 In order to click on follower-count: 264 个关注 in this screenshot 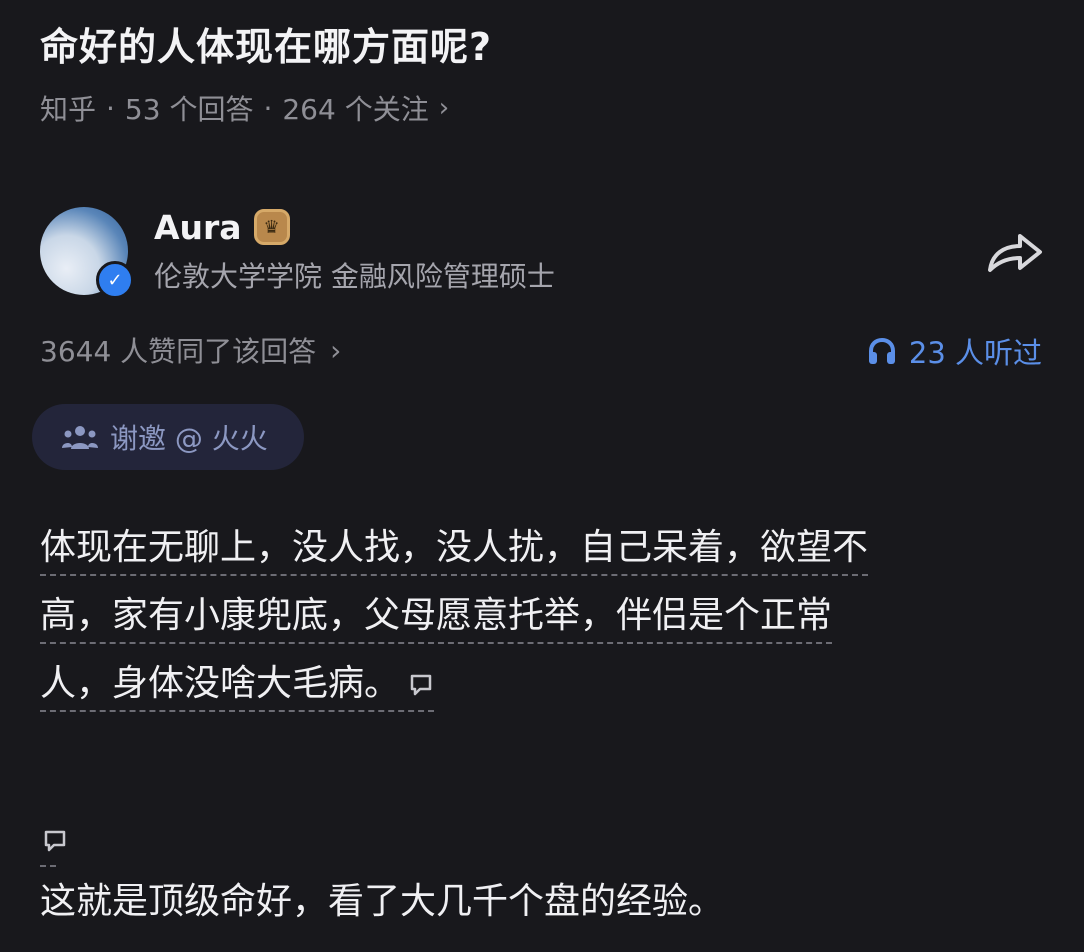, I will do `click(355, 109)`.